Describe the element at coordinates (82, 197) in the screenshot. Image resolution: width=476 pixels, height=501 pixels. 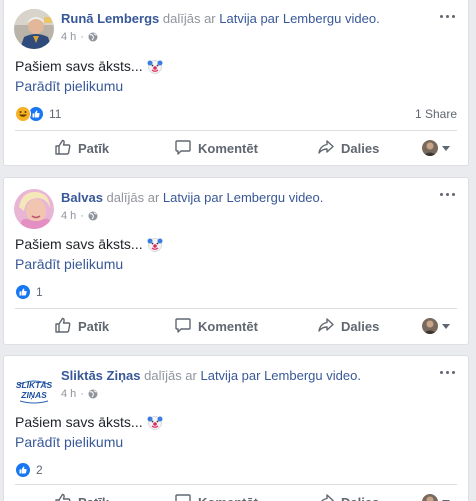
I see `author-name: Balvas` at that location.